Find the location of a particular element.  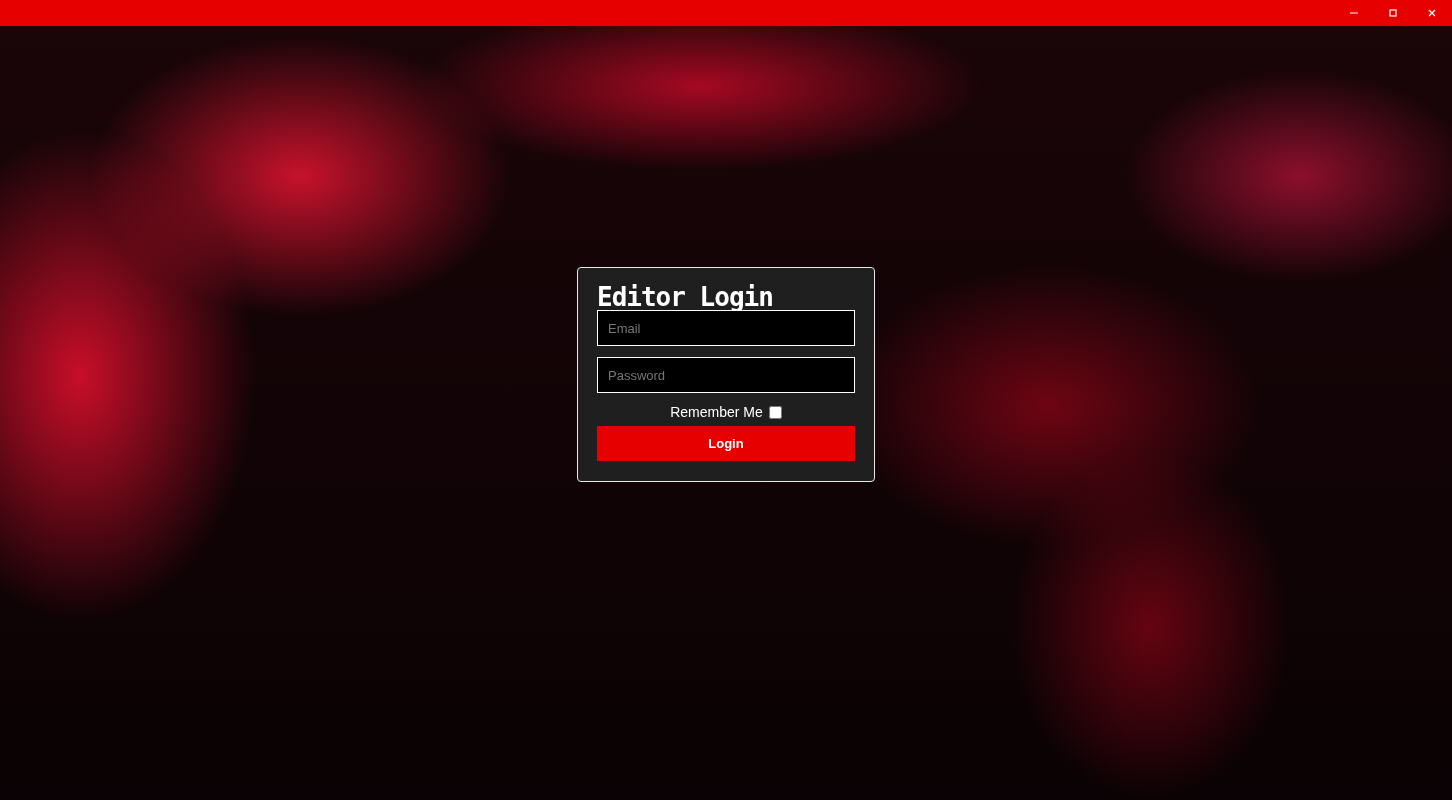

remember-me-label: Remember Me is located at coordinates (716, 412).